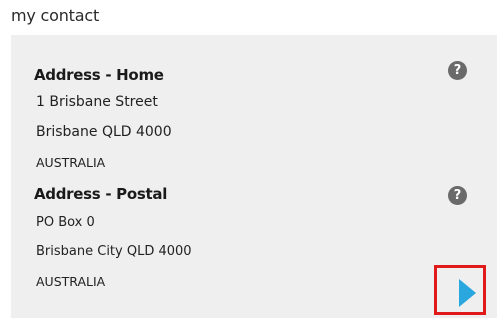 The width and height of the screenshot is (503, 329). I want to click on play-arrow-icon, so click(467, 293).